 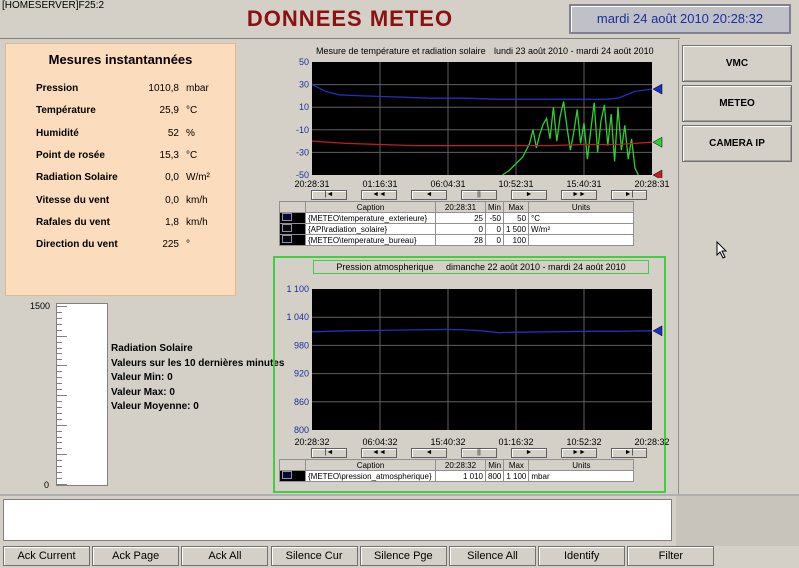 I want to click on chart1-range: lundi 23 août 2010 - mardi 24 août 2010, so click(x=574, y=51).